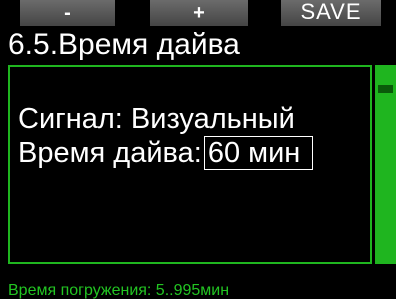 The height and width of the screenshot is (299, 396). Describe the element at coordinates (74, 119) in the screenshot. I see `signal-label: Сигнал:` at that location.